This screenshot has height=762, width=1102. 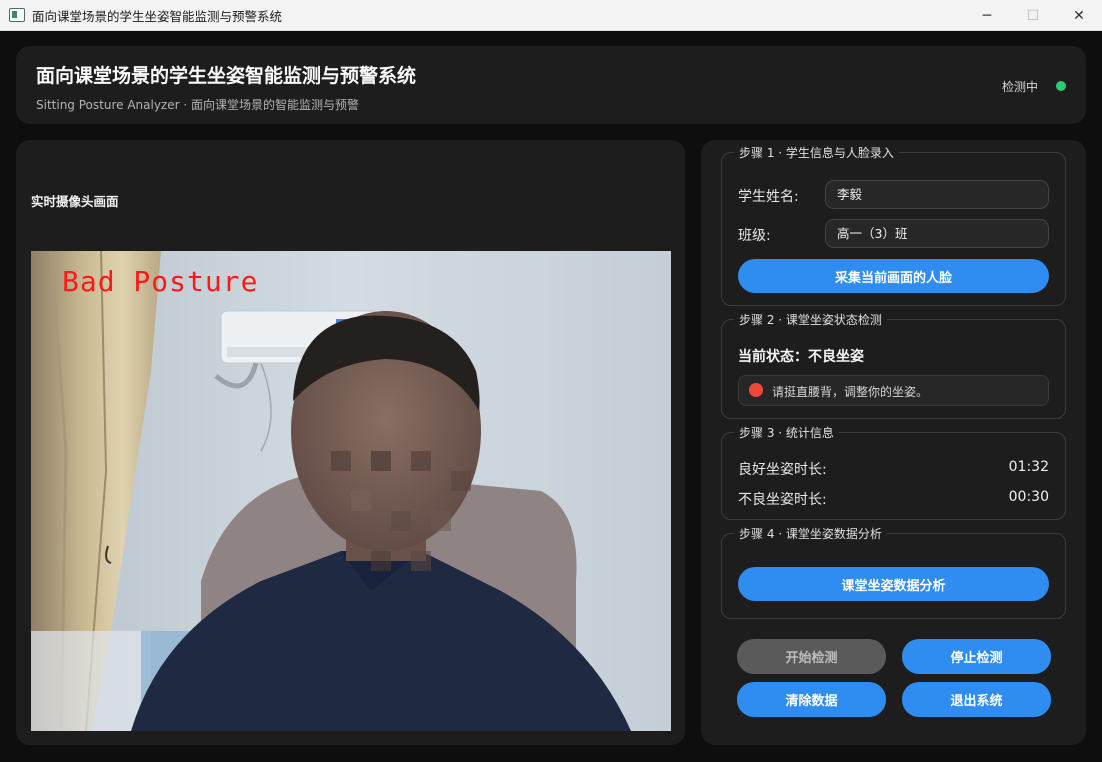 I want to click on analyze-data-button: 课堂坐姿数据分析, so click(x=893, y=584).